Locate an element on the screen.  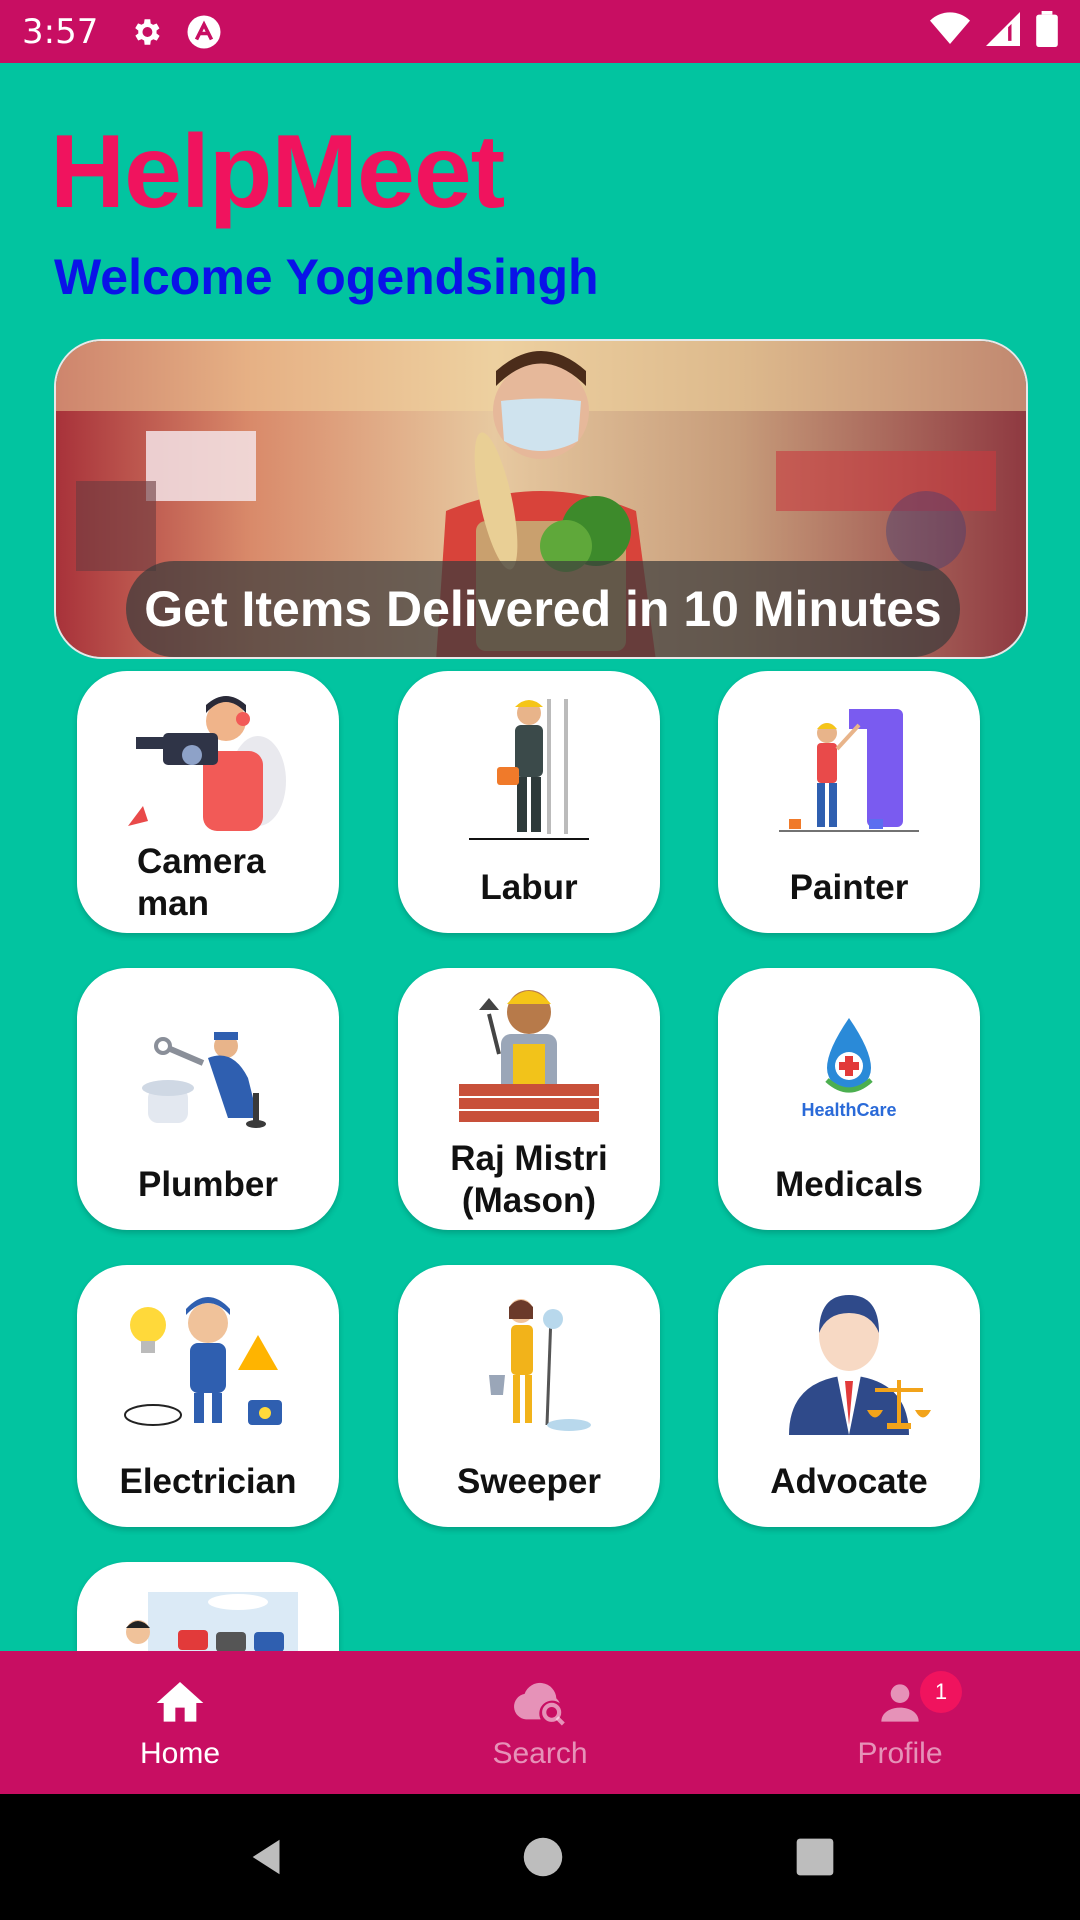
nav-label: Profile is located at coordinates (900, 1753).